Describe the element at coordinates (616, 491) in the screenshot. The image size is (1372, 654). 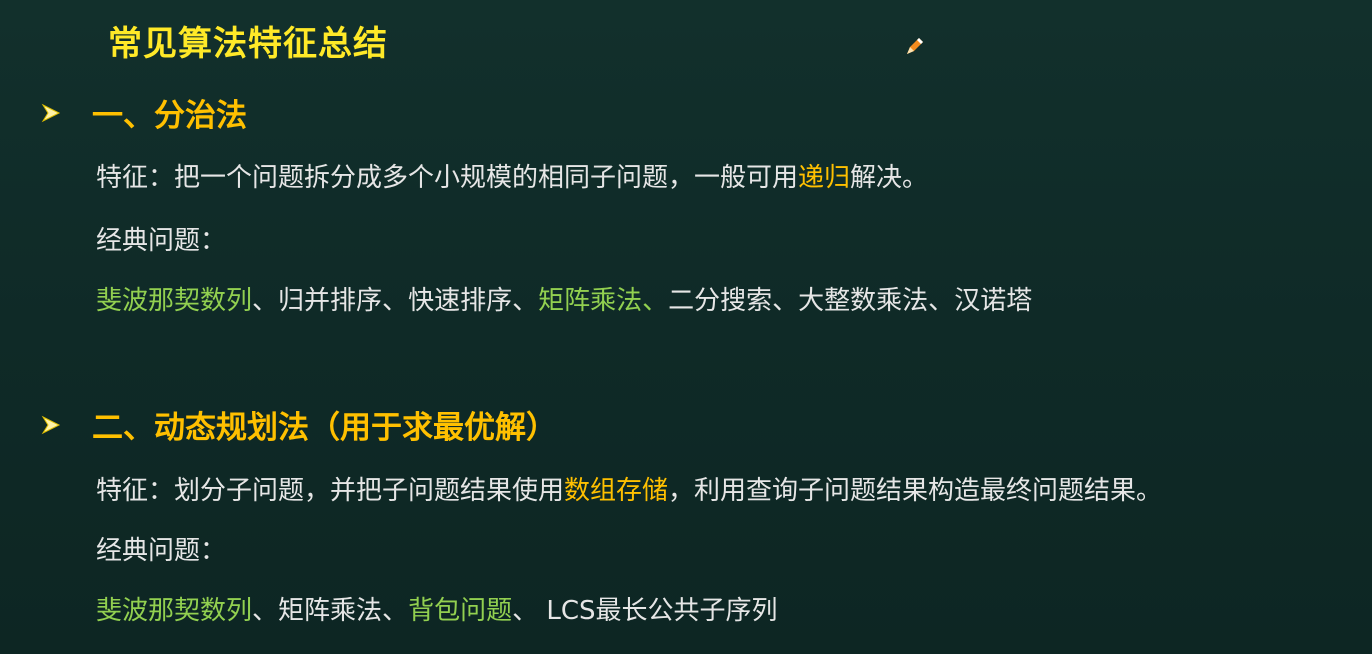
I see `feature-highlight: 数组存储` at that location.